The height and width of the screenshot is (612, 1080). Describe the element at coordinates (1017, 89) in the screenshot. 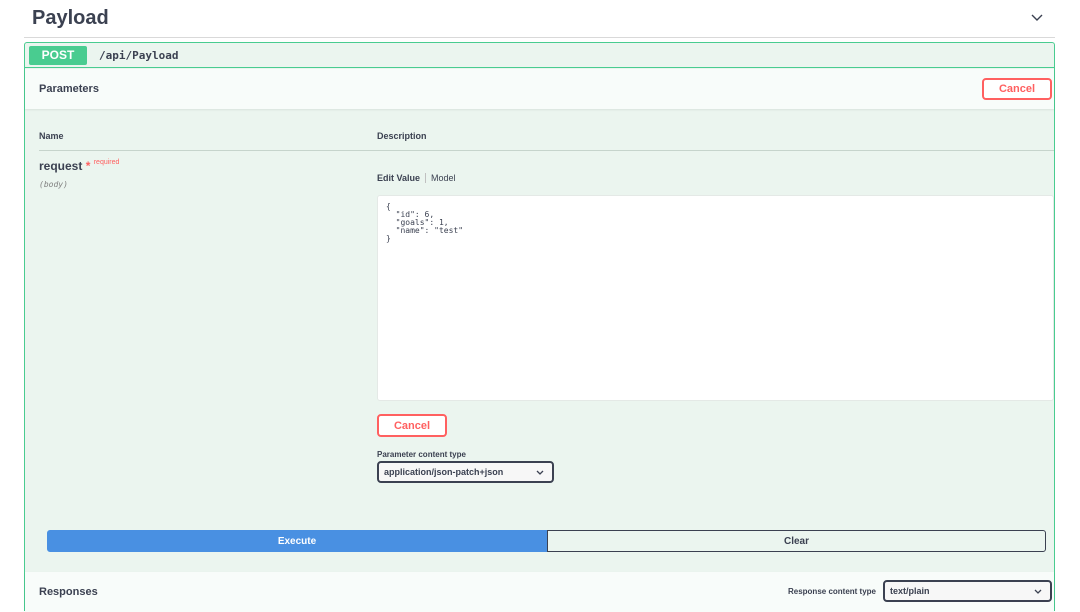

I see `try-out-cancel-button: Cancel` at that location.